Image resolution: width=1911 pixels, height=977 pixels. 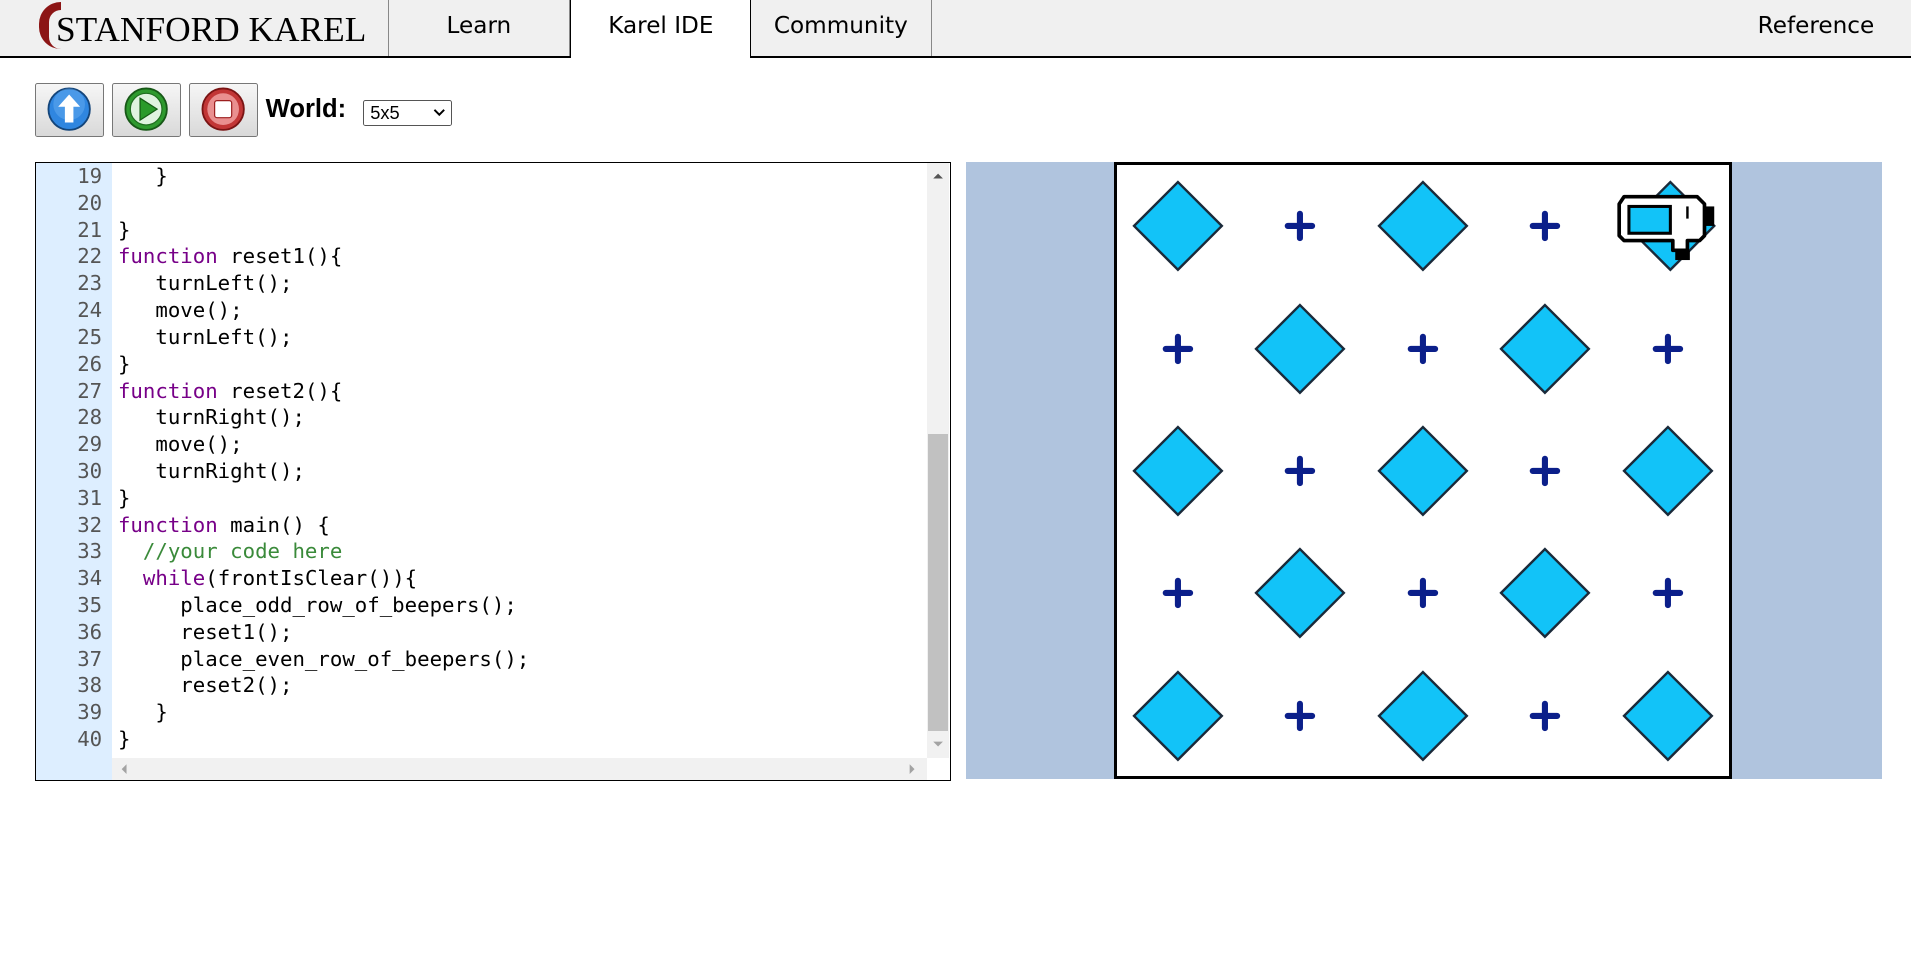 What do you see at coordinates (211, 470) in the screenshot?
I see `code-text: turnRight();` at bounding box center [211, 470].